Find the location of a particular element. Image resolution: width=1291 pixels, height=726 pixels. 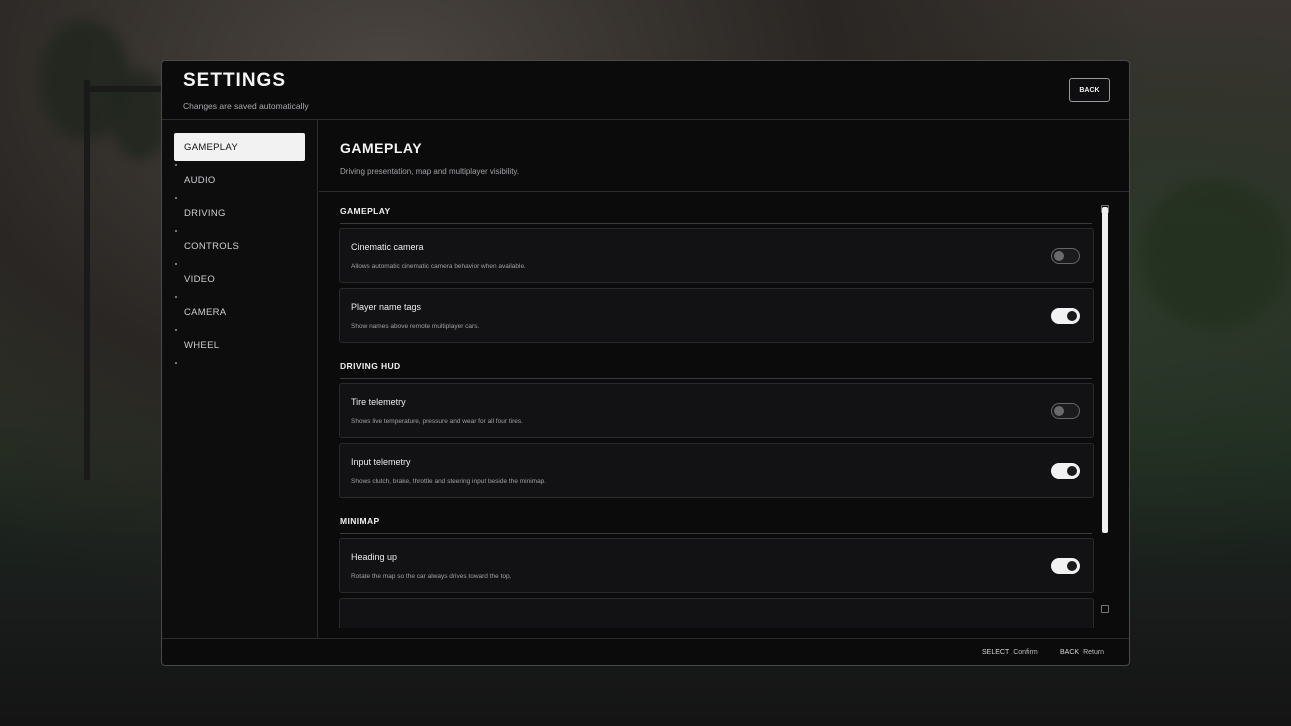

setting-label: Input telemetry is located at coordinates (381, 462).